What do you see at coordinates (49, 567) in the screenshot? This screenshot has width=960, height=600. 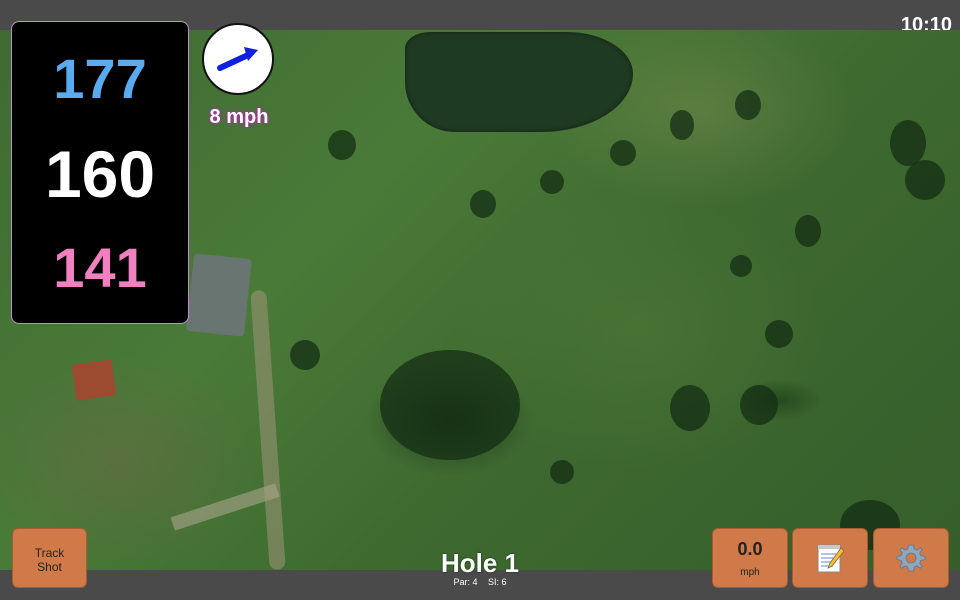 I see `track-shot-label-line2: Shot` at bounding box center [49, 567].